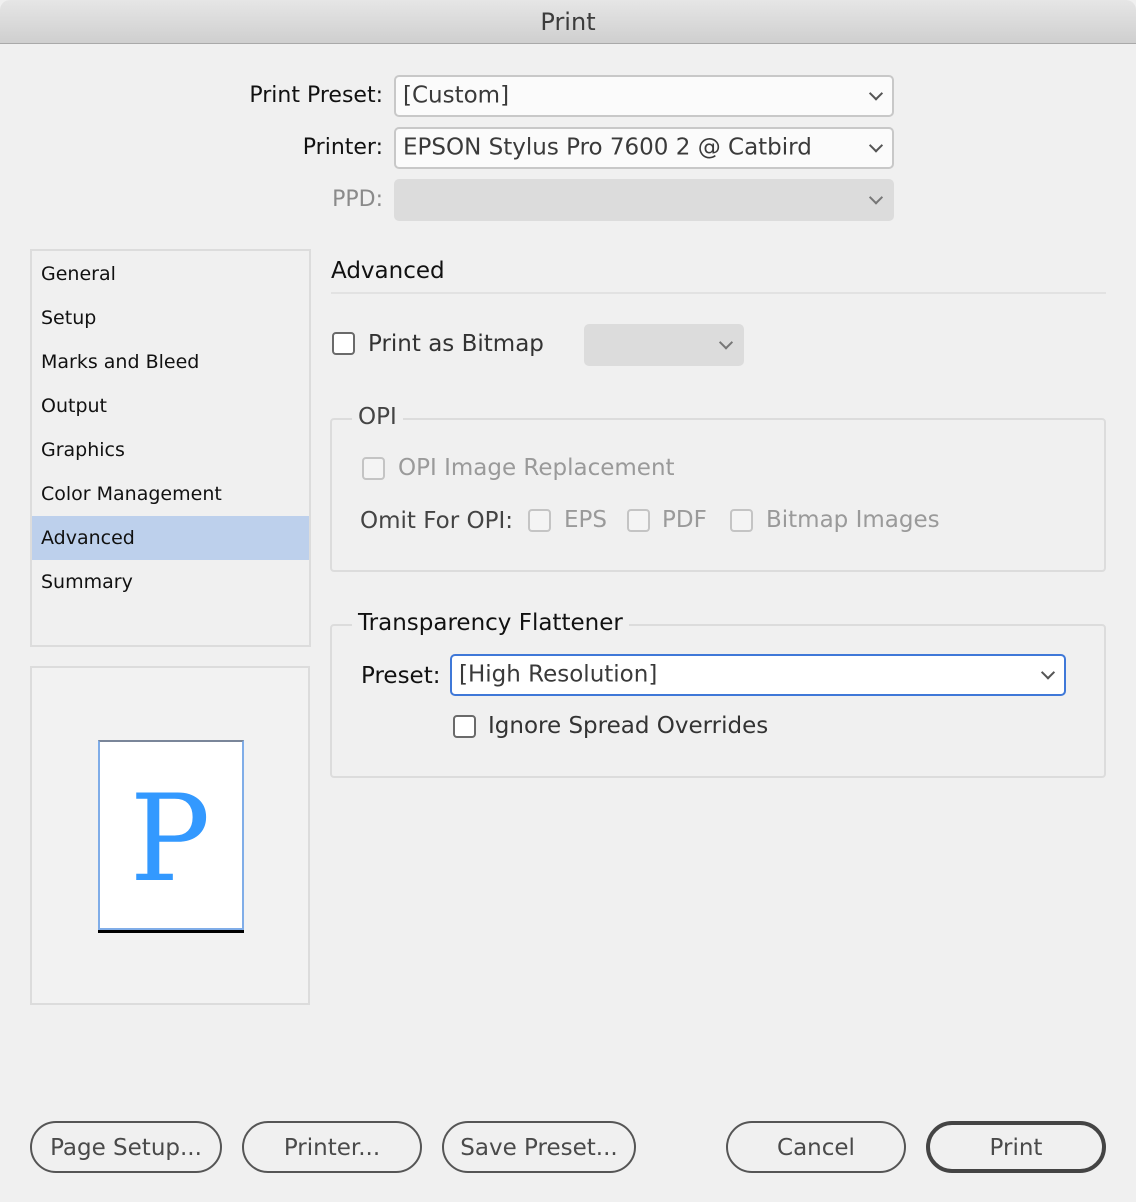 The width and height of the screenshot is (1136, 1202). I want to click on print-button: Print, so click(1016, 1147).